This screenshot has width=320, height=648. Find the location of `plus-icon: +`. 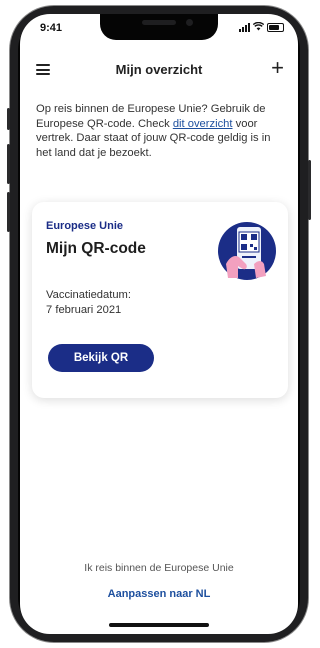

plus-icon: + is located at coordinates (277, 68).